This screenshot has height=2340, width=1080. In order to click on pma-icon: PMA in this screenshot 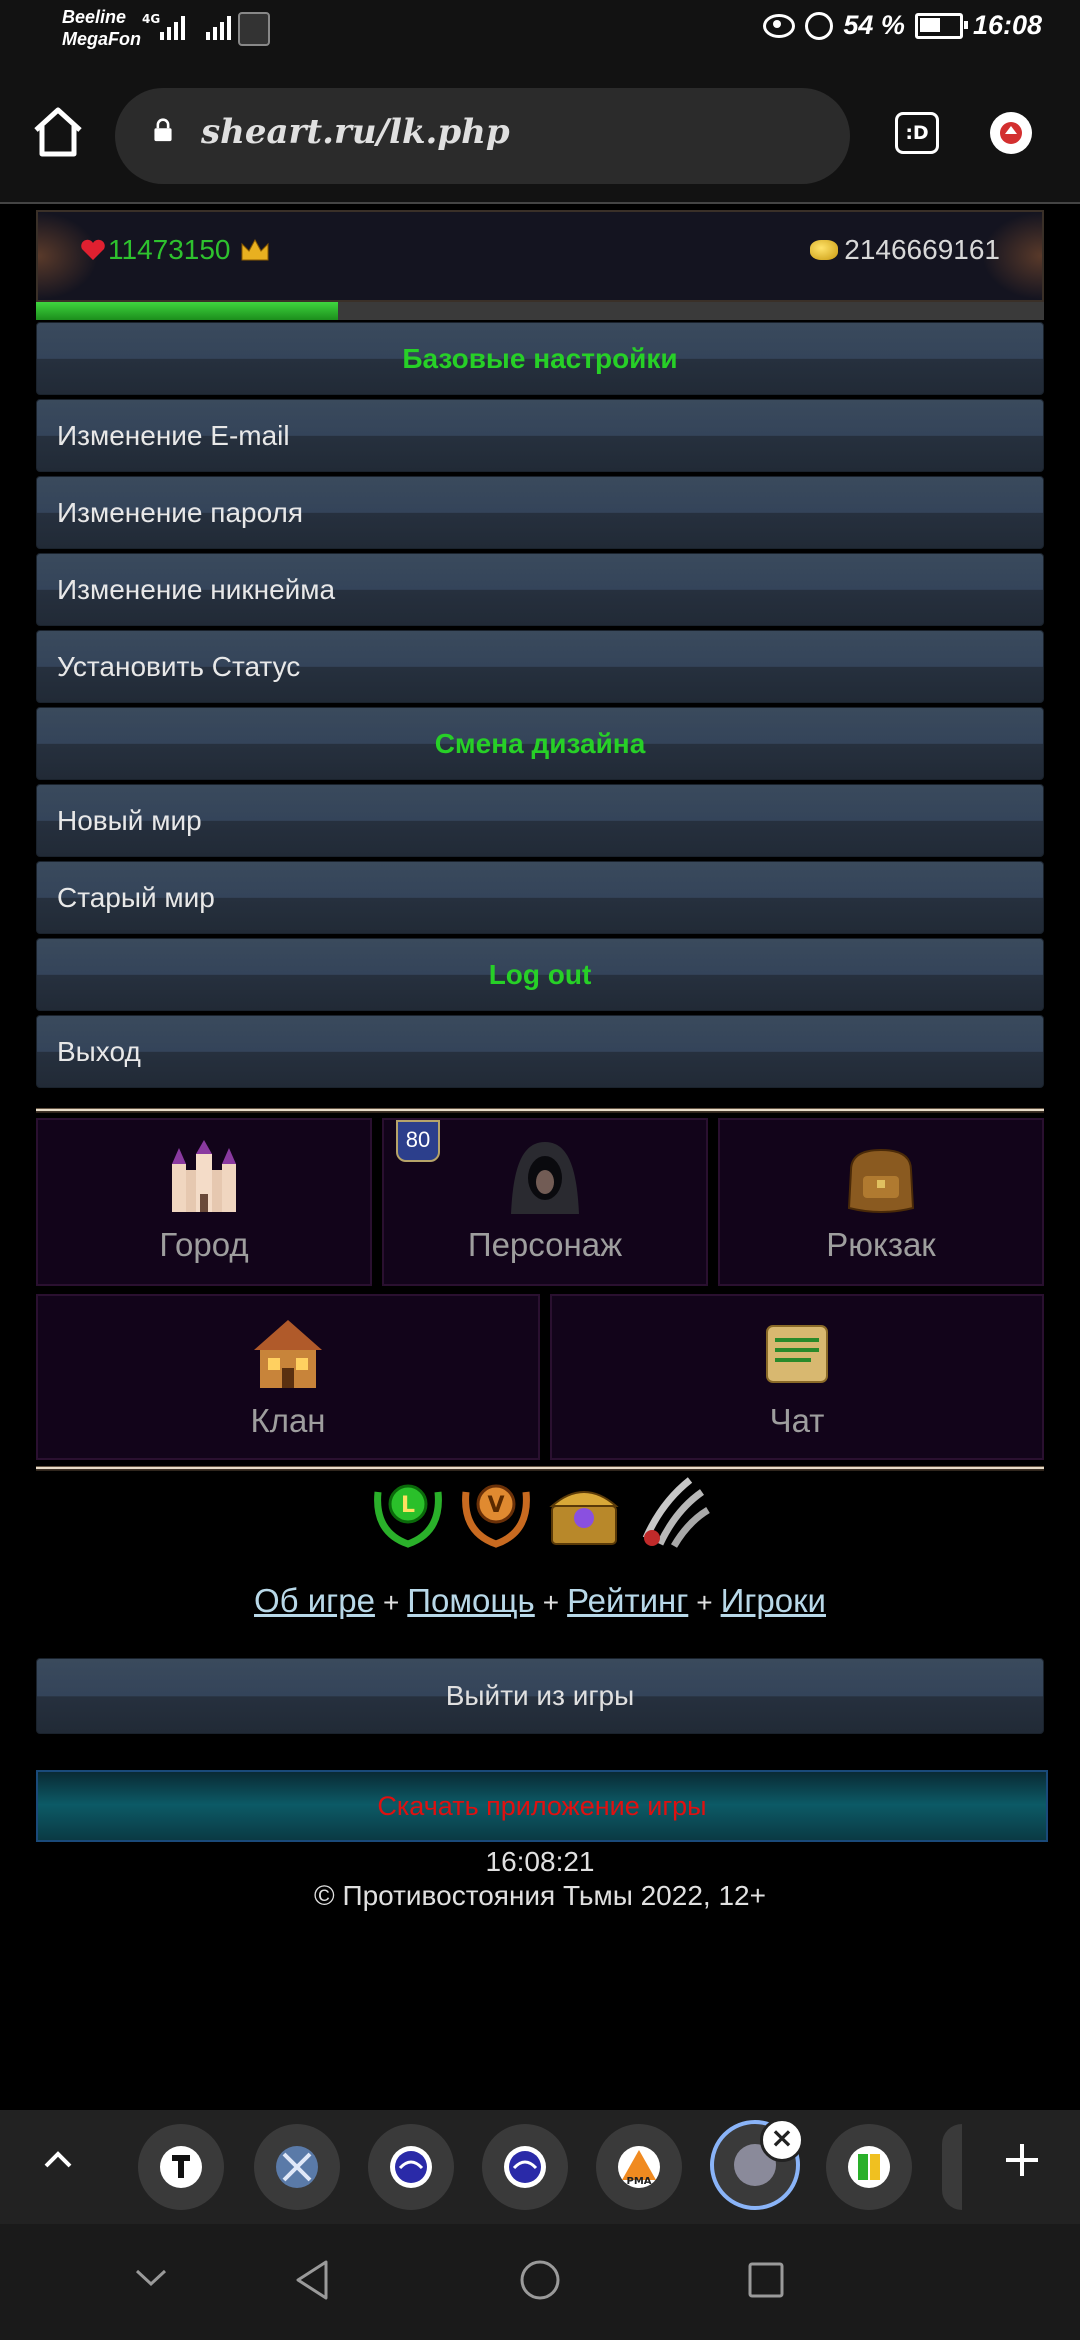, I will do `click(639, 2167)`.